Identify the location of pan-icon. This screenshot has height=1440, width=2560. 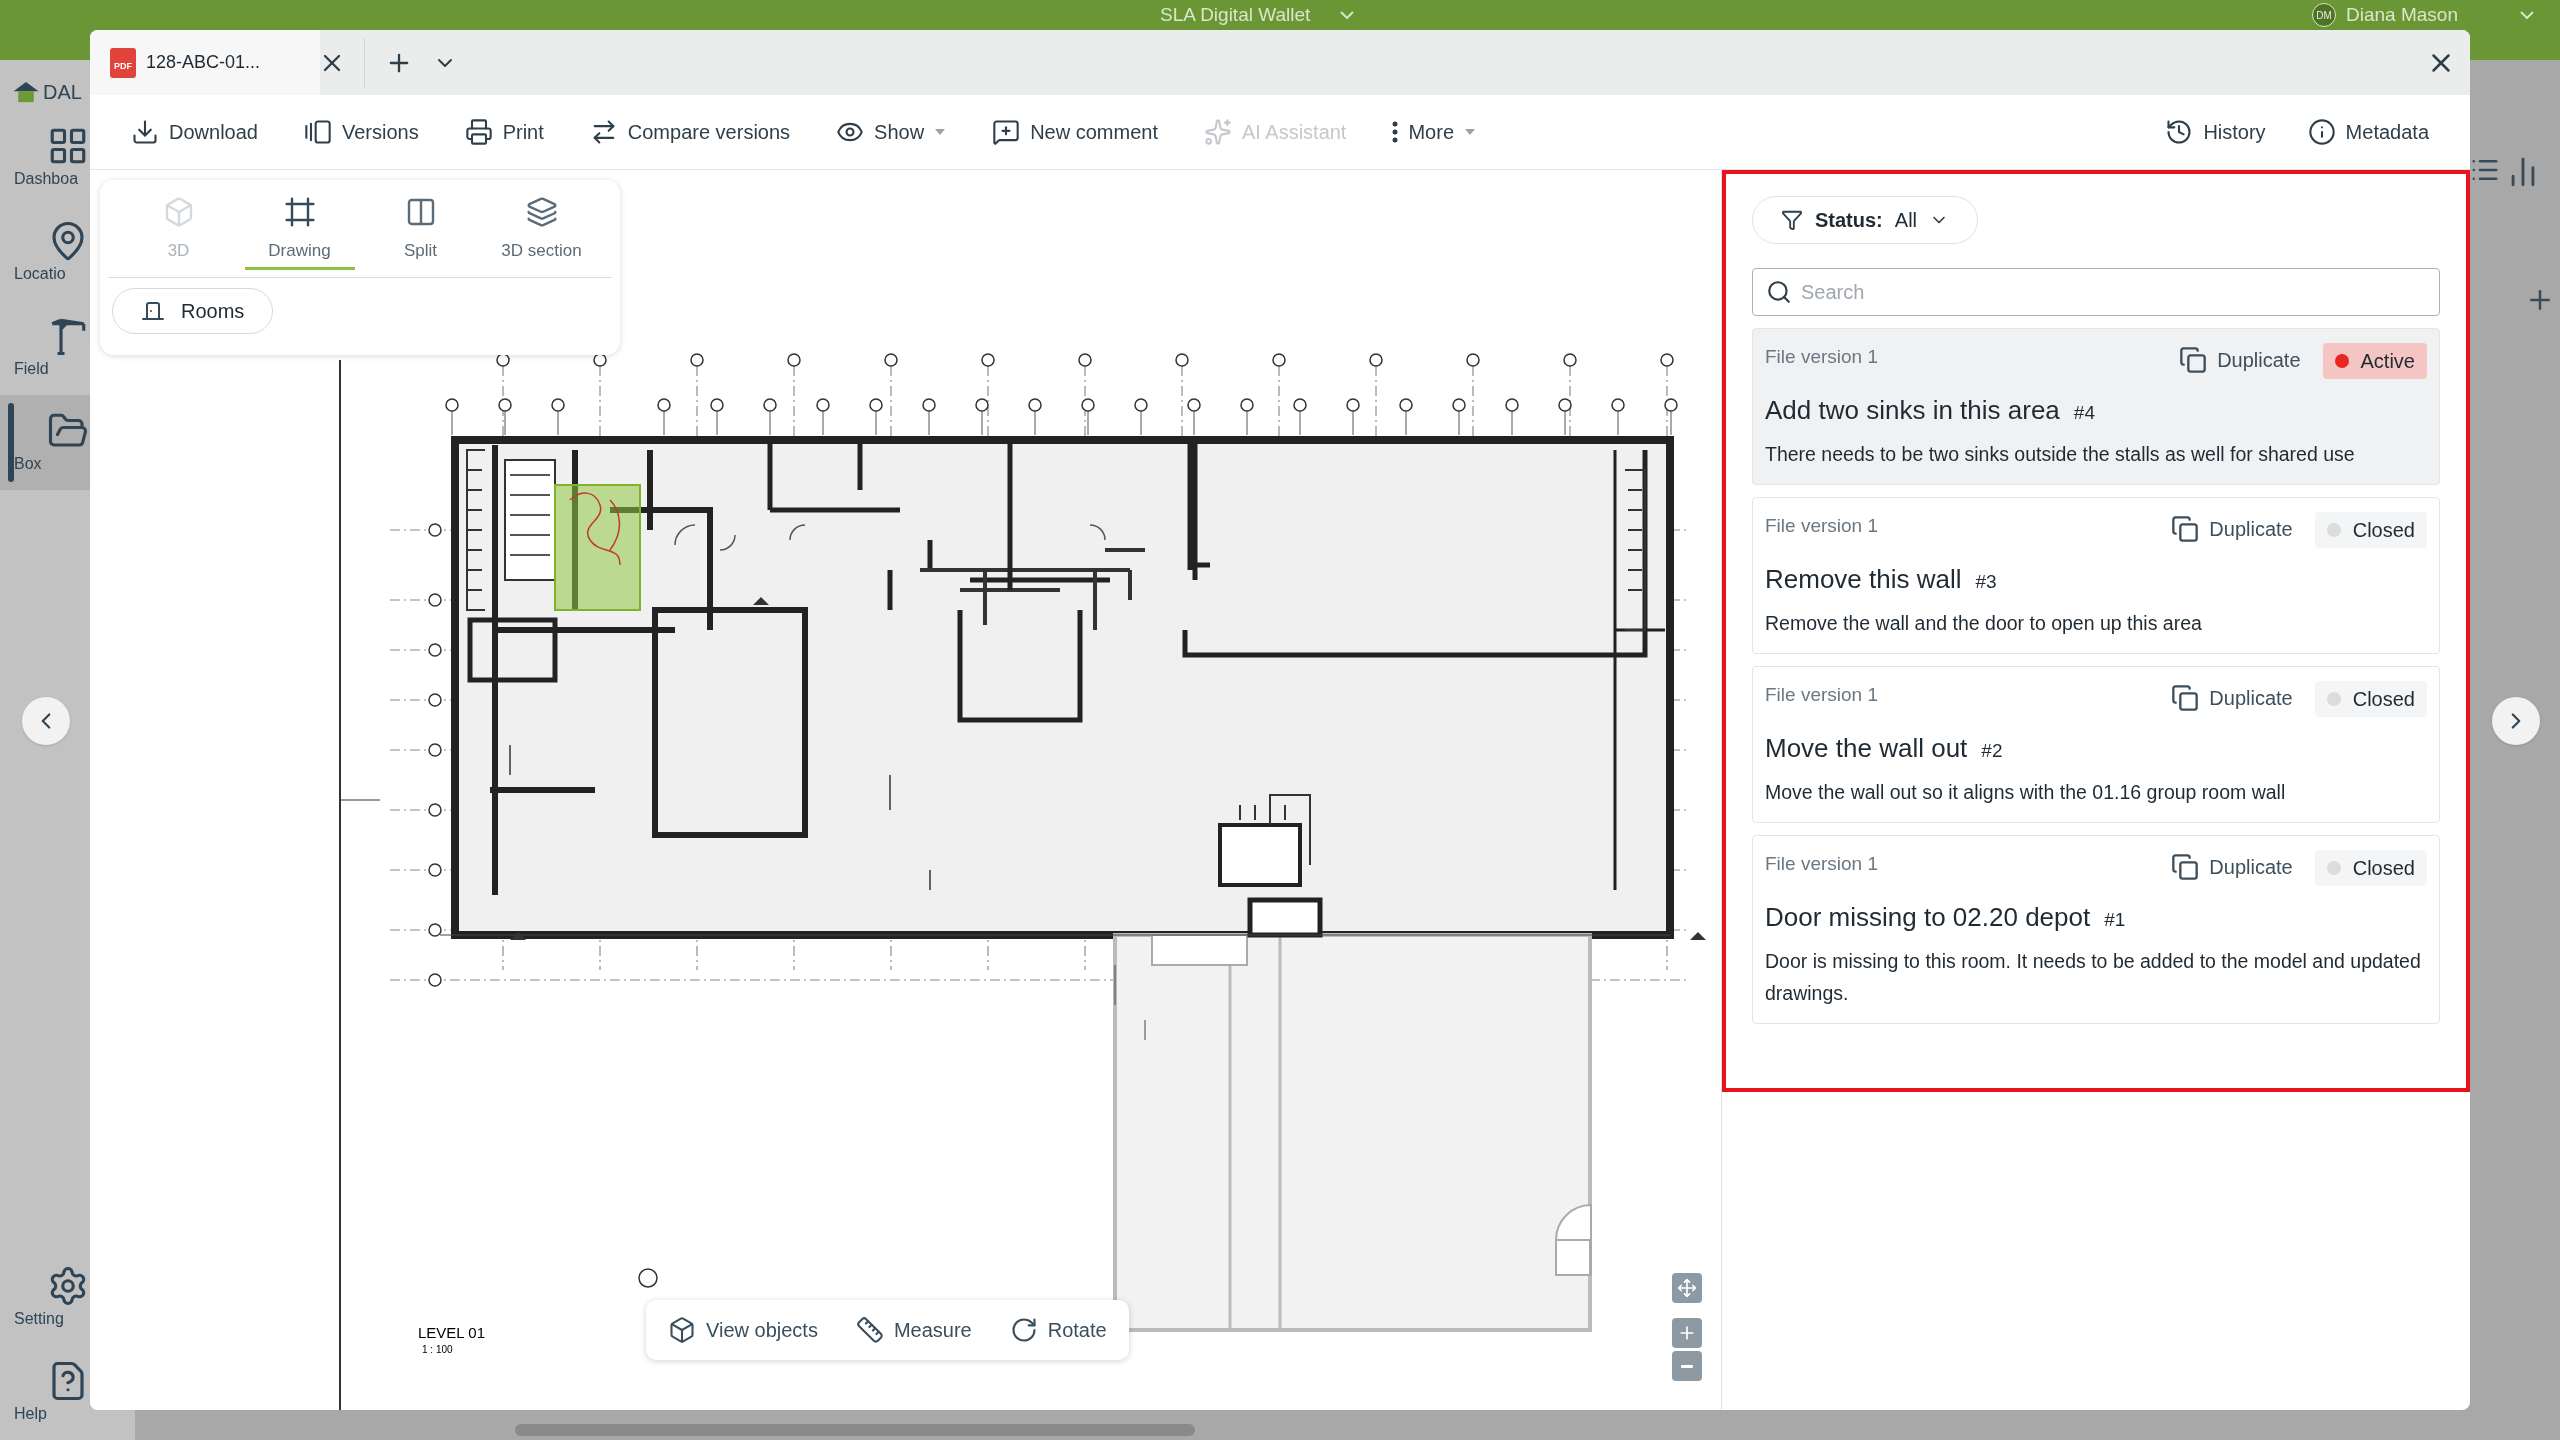
(1687, 1288).